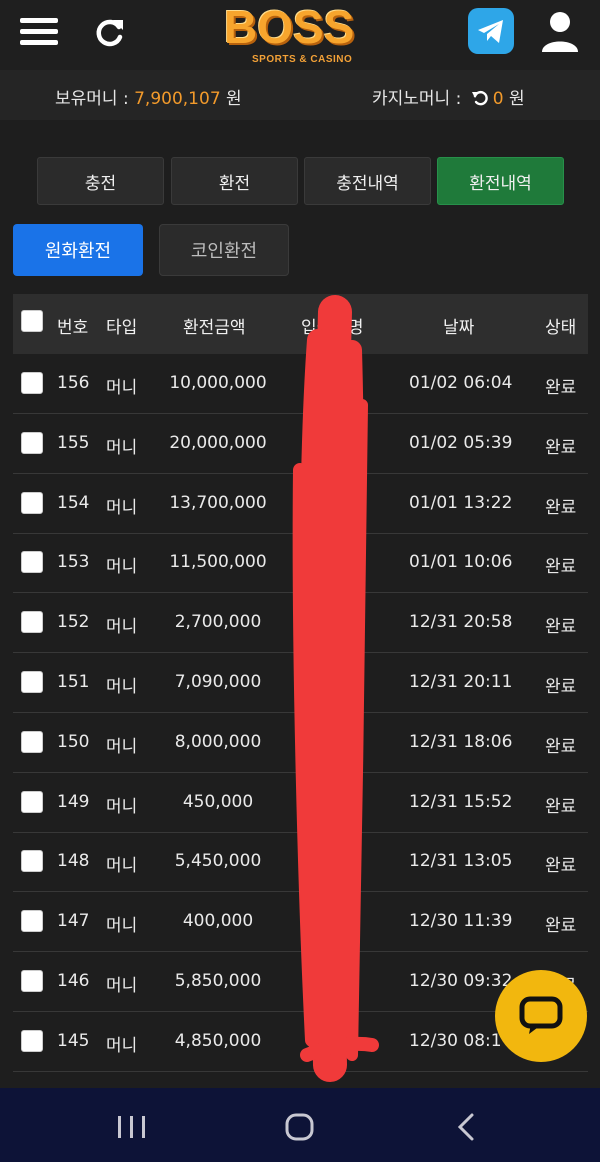 This screenshot has width=600, height=1162. Describe the element at coordinates (461, 981) in the screenshot. I see `cell-date: 12/30 09:32` at that location.